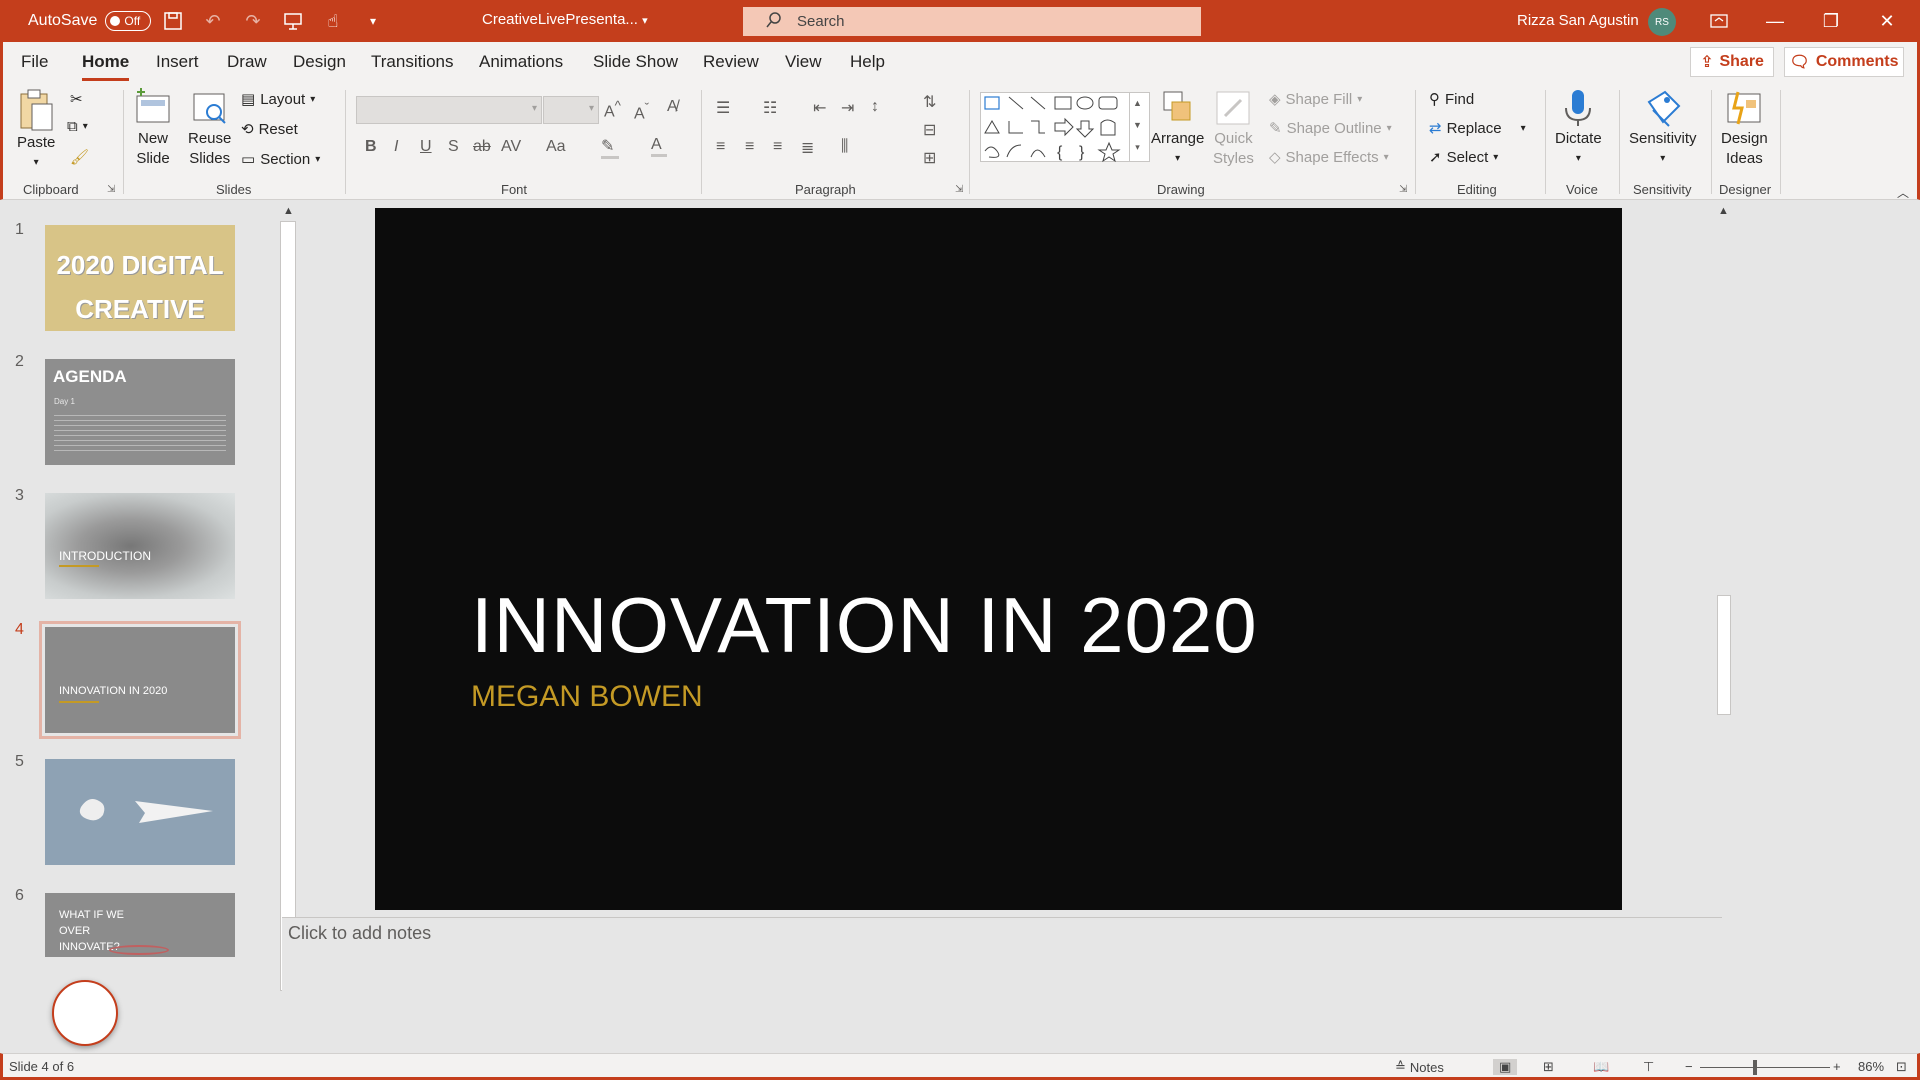  Describe the element at coordinates (864, 625) in the screenshot. I see `slide-title: INNOVATION IN 2020` at that location.